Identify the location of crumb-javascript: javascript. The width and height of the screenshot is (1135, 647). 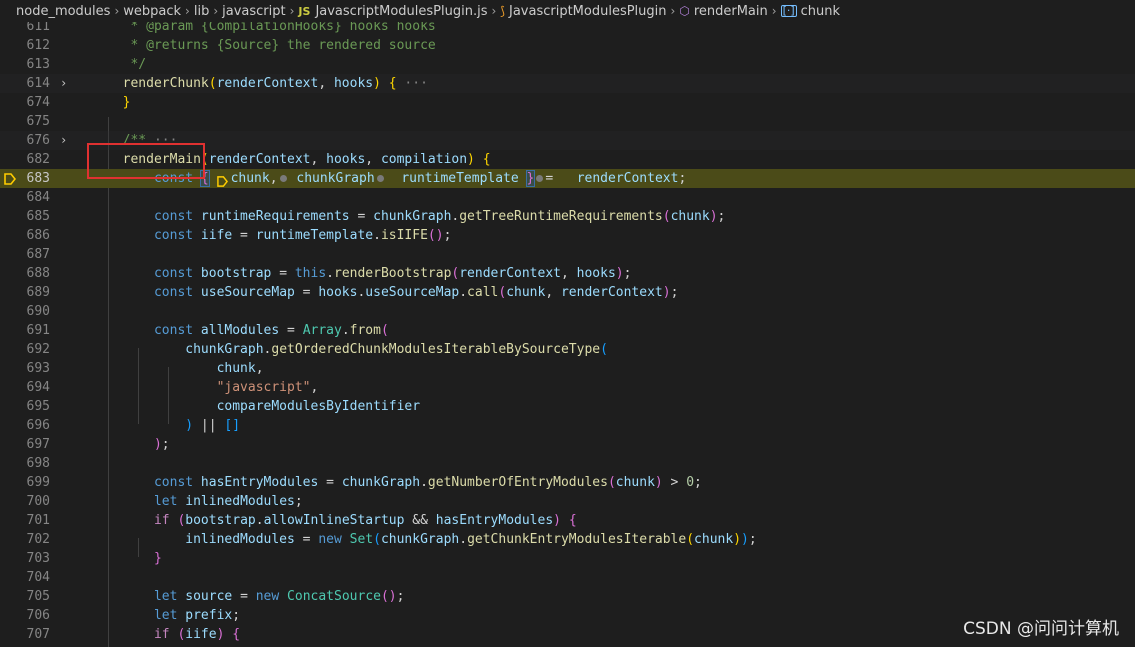
(253, 11).